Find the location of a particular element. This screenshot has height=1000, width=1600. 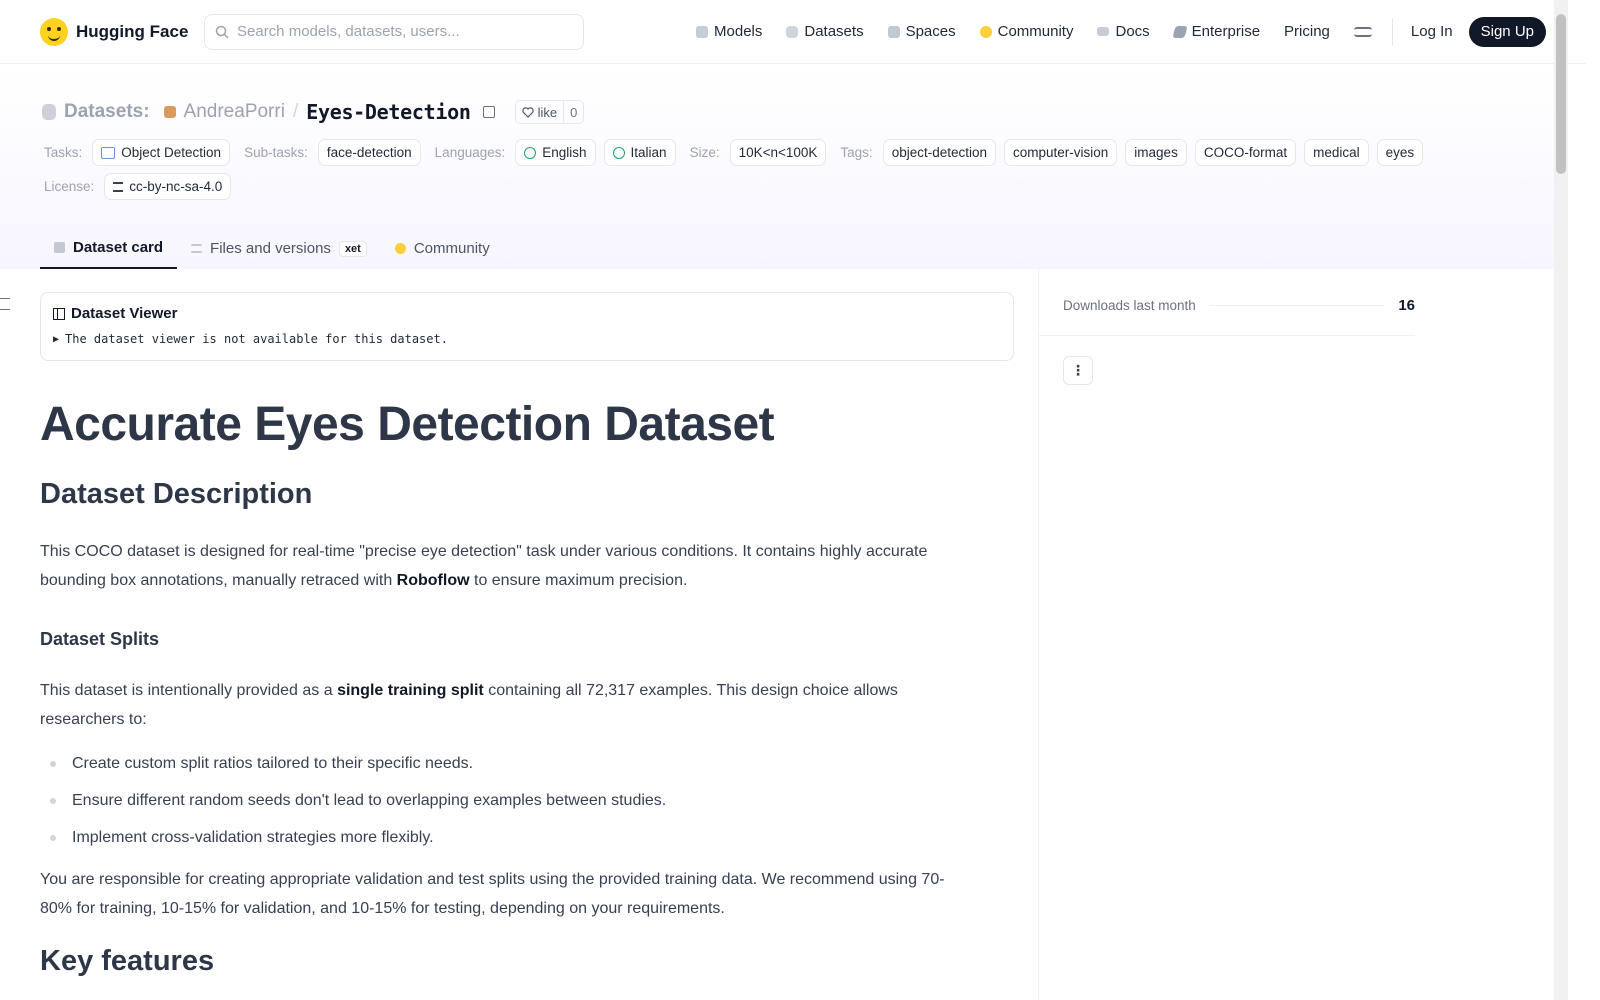

nav-pricing: Pricing is located at coordinates (1307, 31).